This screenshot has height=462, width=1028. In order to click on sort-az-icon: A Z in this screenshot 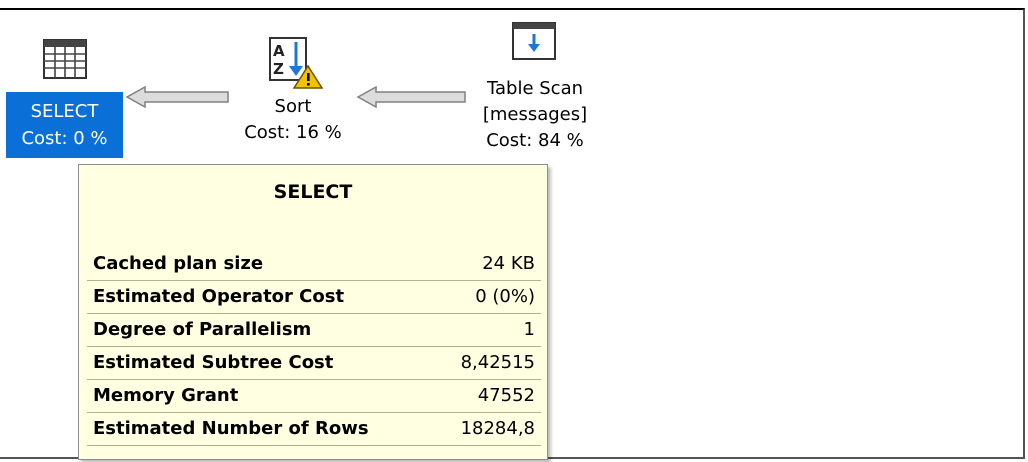, I will do `click(296, 63)`.